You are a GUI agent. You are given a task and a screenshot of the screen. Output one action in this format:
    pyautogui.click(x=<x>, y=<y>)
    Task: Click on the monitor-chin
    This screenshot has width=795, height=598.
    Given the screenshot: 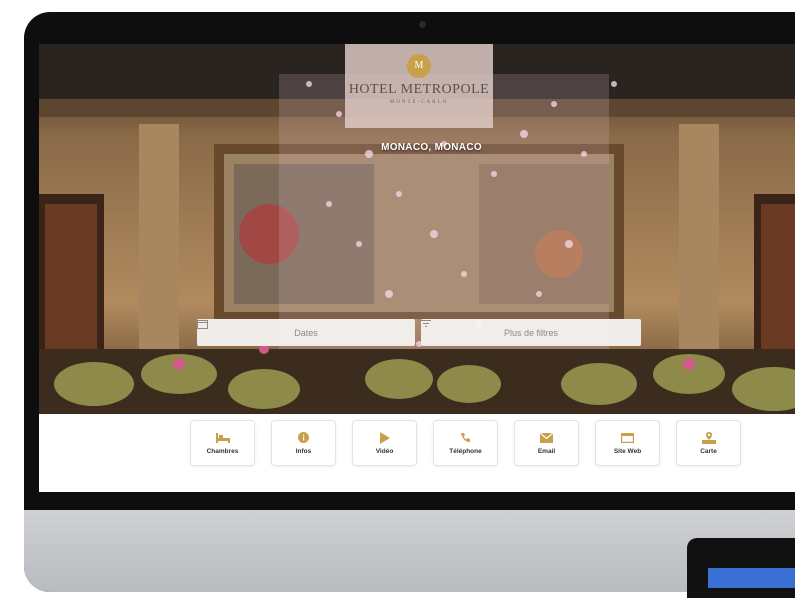 What is the action you would take?
    pyautogui.click(x=409, y=551)
    